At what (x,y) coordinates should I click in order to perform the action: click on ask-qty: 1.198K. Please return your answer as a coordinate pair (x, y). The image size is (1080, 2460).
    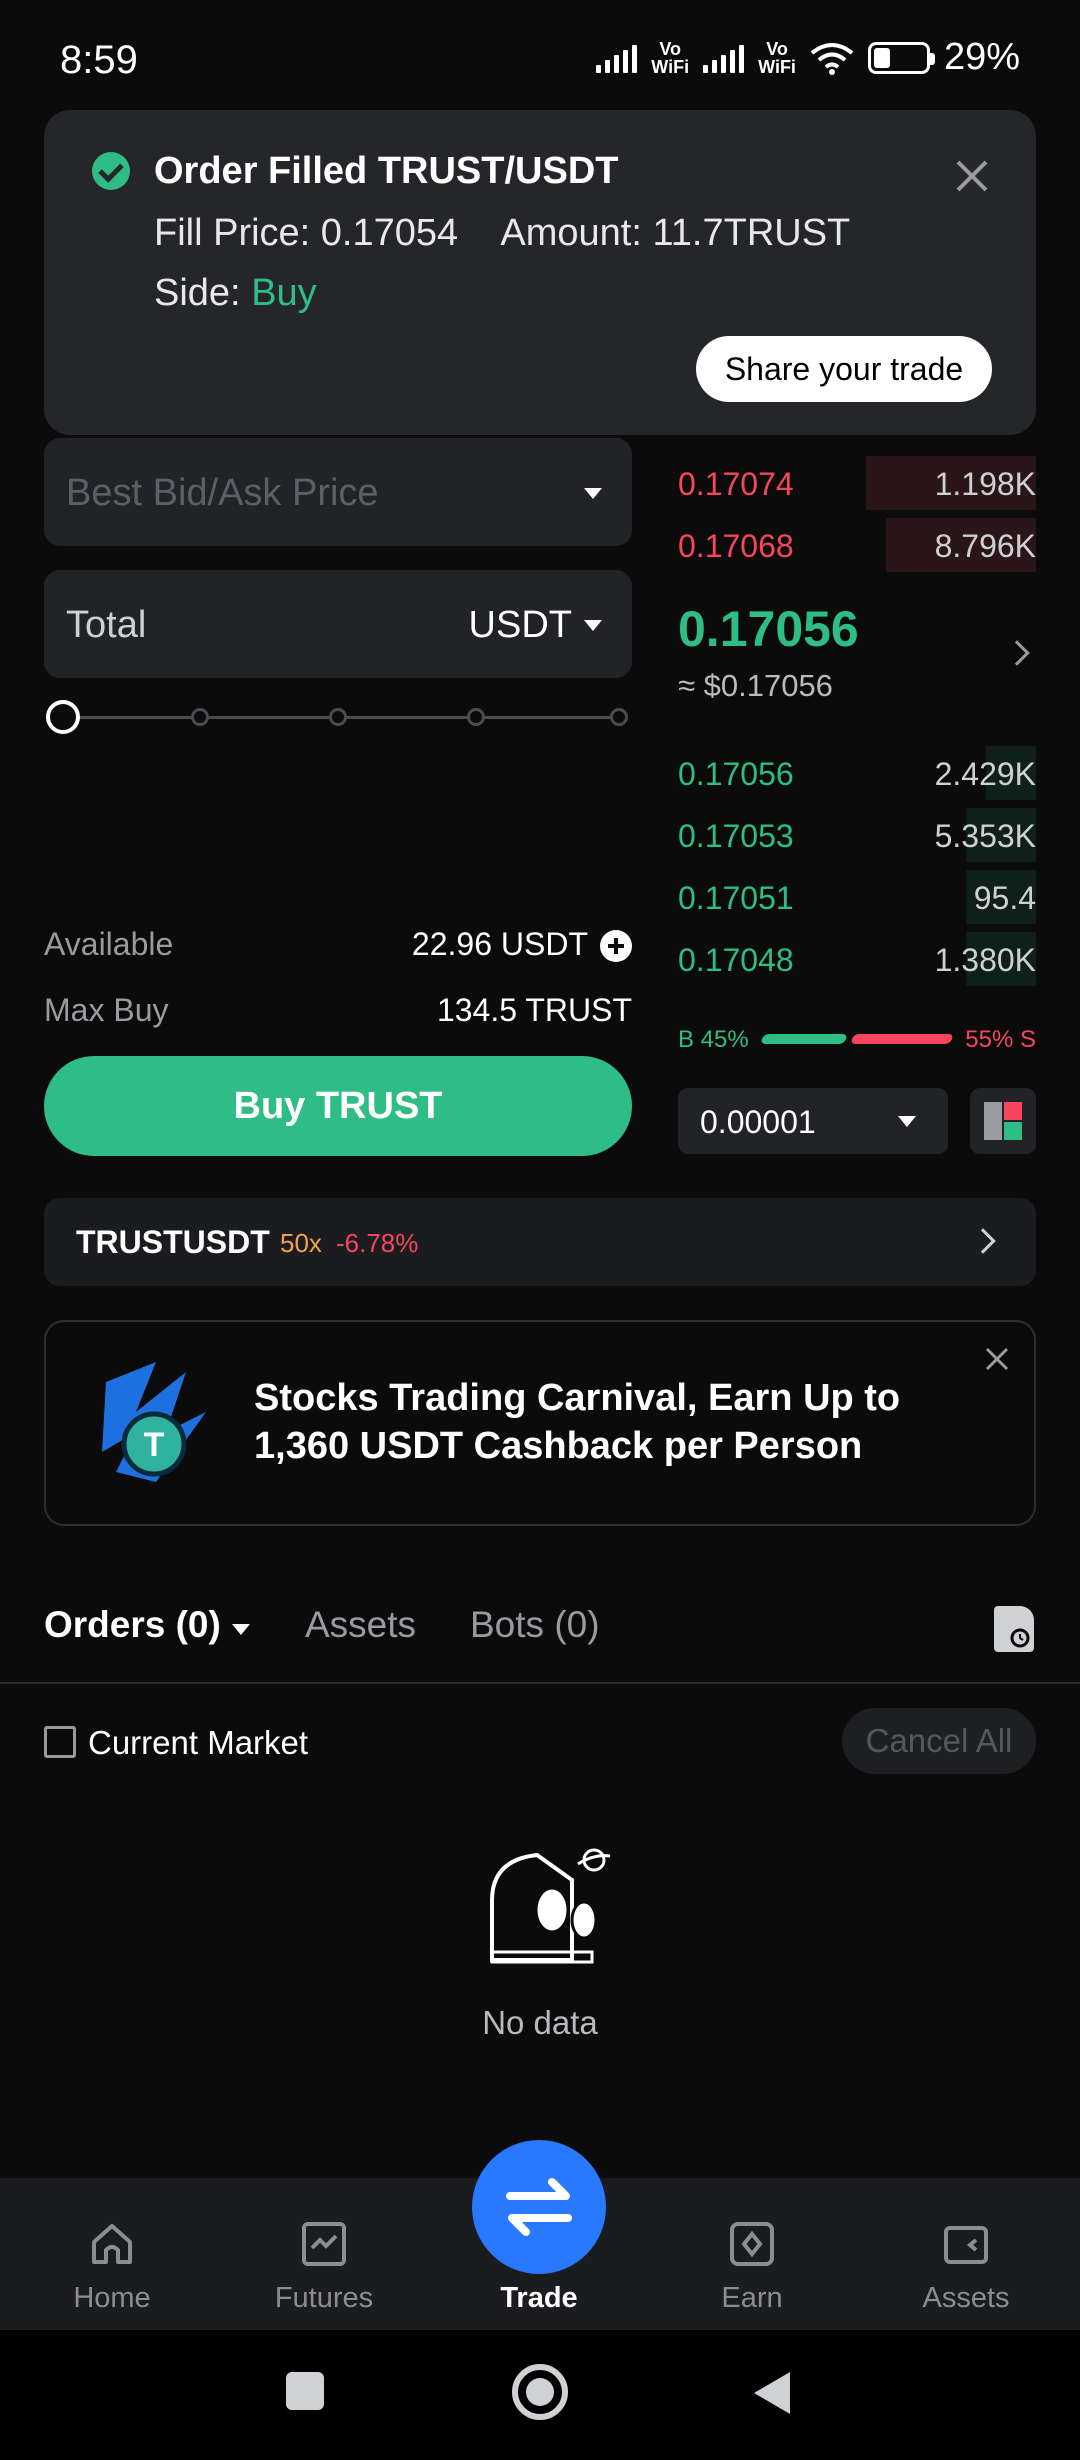
    Looking at the image, I should click on (985, 484).